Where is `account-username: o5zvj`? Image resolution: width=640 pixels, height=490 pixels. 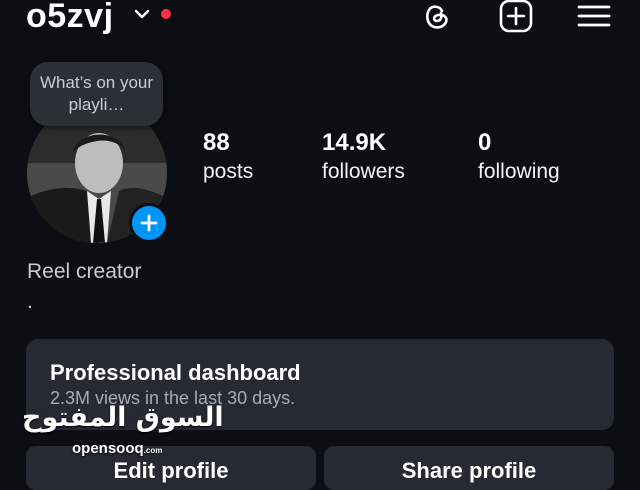 account-username: o5zvj is located at coordinates (70, 19).